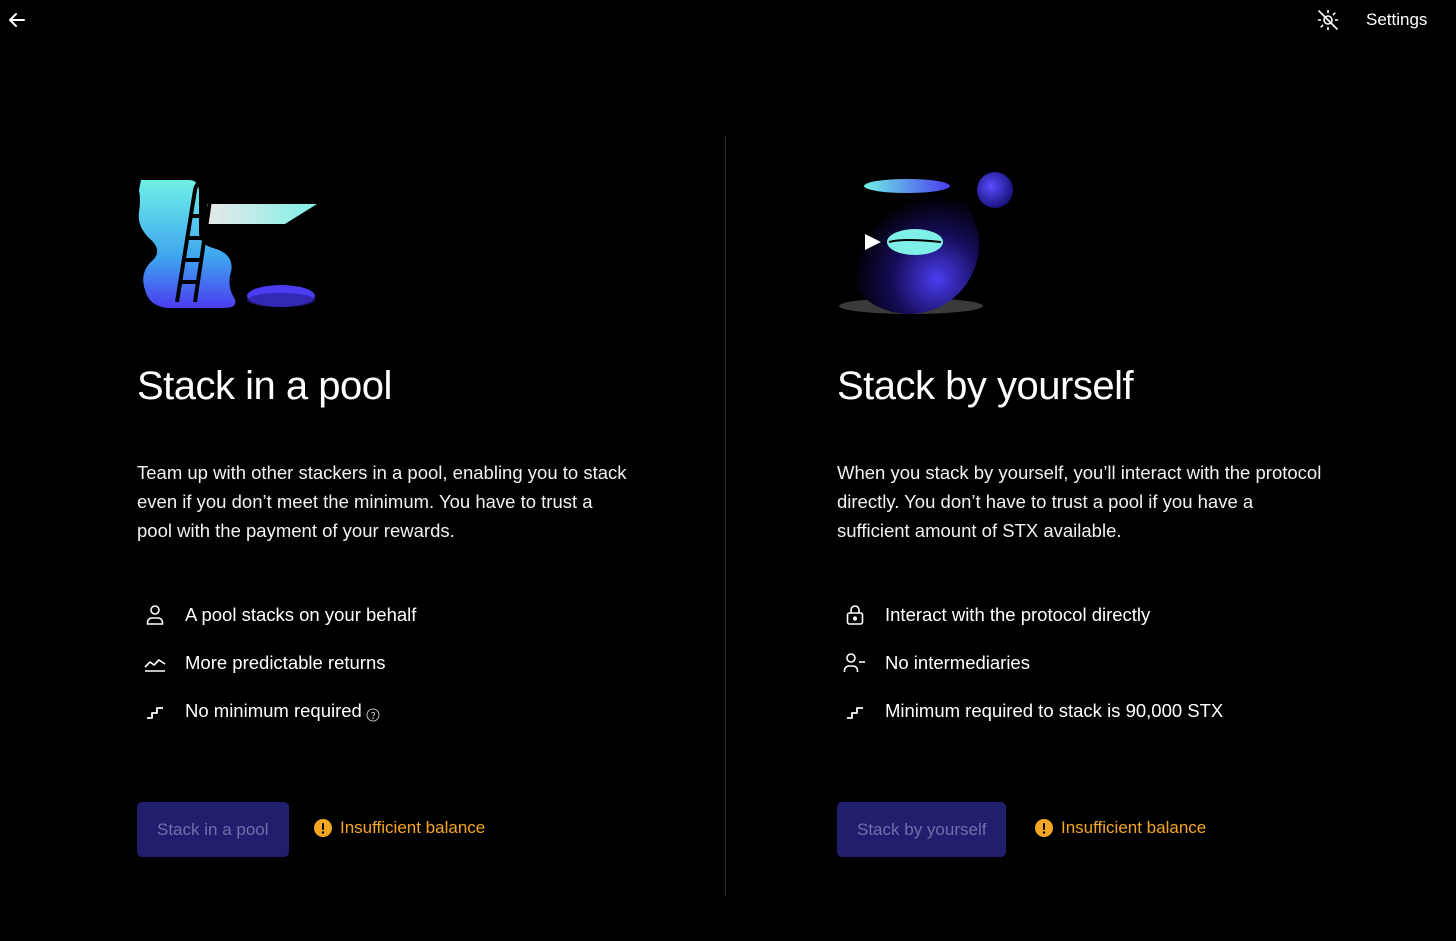  Describe the element at coordinates (985, 386) in the screenshot. I see `solo-title: Stack by yourself` at that location.